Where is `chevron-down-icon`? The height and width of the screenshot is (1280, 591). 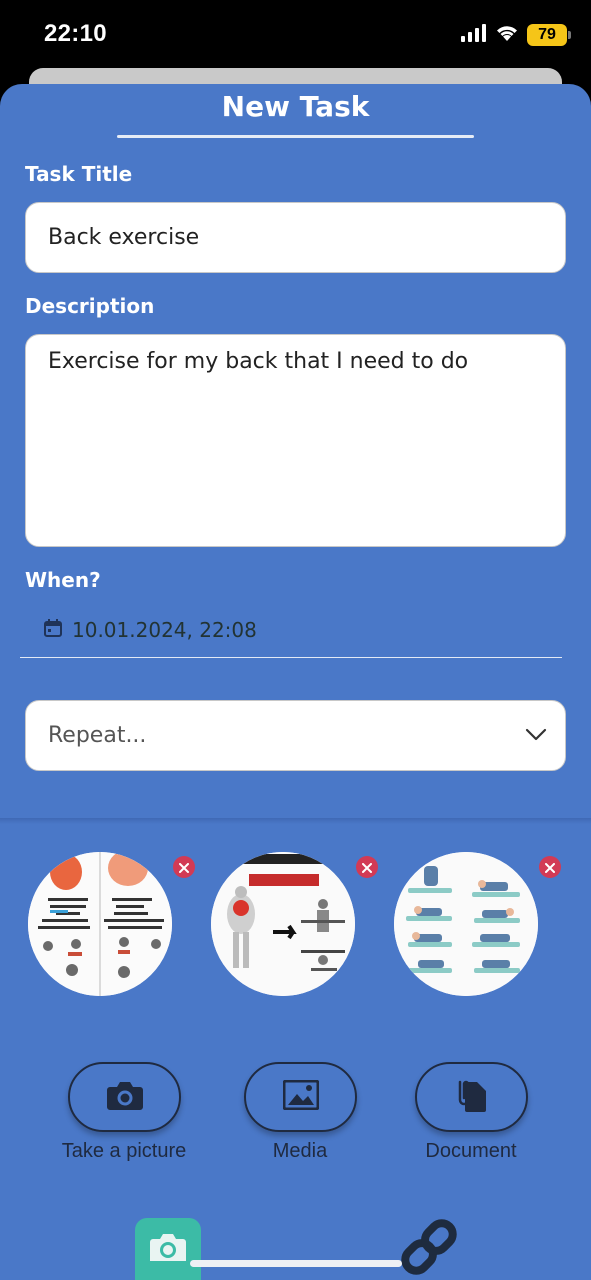 chevron-down-icon is located at coordinates (536, 735).